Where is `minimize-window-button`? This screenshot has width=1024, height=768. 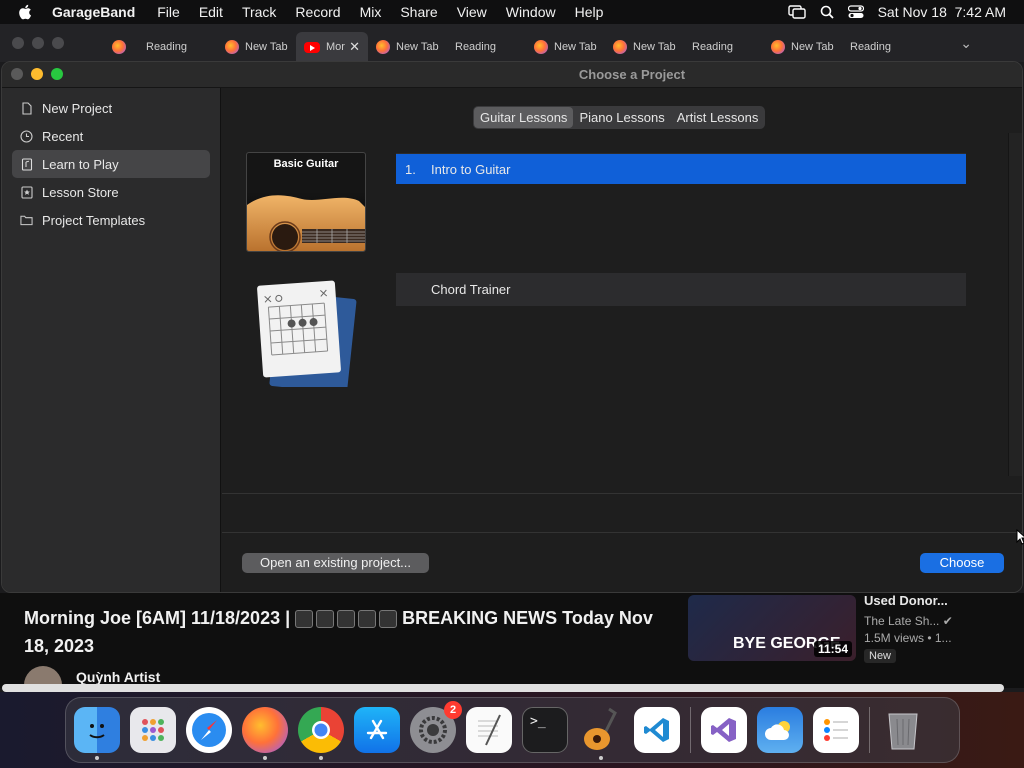 minimize-window-button is located at coordinates (37, 74).